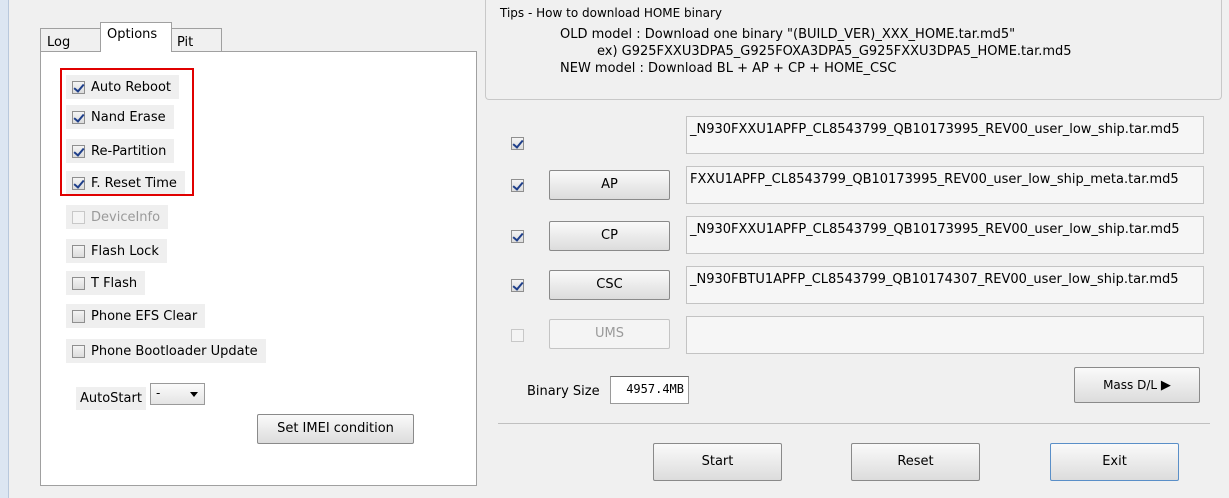 The height and width of the screenshot is (498, 1229). I want to click on csc-checkbox, so click(517, 285).